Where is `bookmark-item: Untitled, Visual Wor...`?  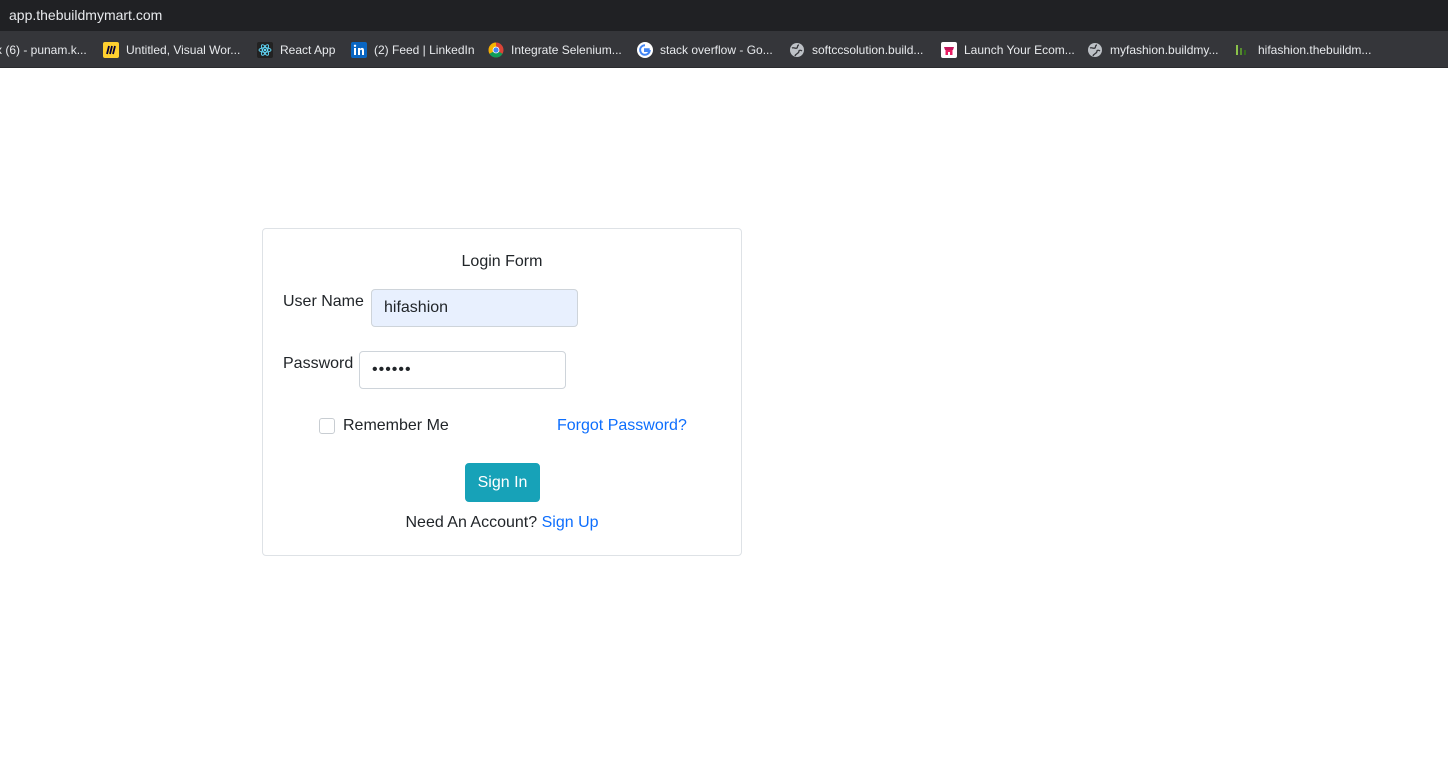
bookmark-item: Untitled, Visual Wor... is located at coordinates (171, 49).